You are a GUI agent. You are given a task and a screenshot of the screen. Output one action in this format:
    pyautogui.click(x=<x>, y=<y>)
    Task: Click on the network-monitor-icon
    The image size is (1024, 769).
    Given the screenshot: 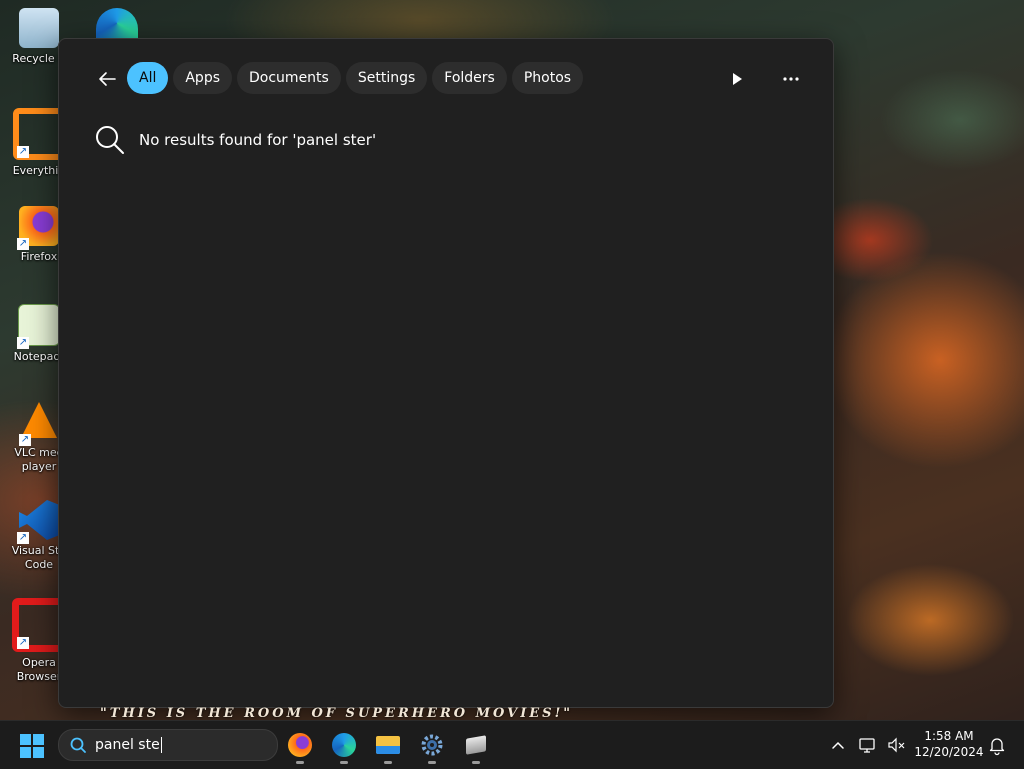 What is the action you would take?
    pyautogui.click(x=867, y=745)
    